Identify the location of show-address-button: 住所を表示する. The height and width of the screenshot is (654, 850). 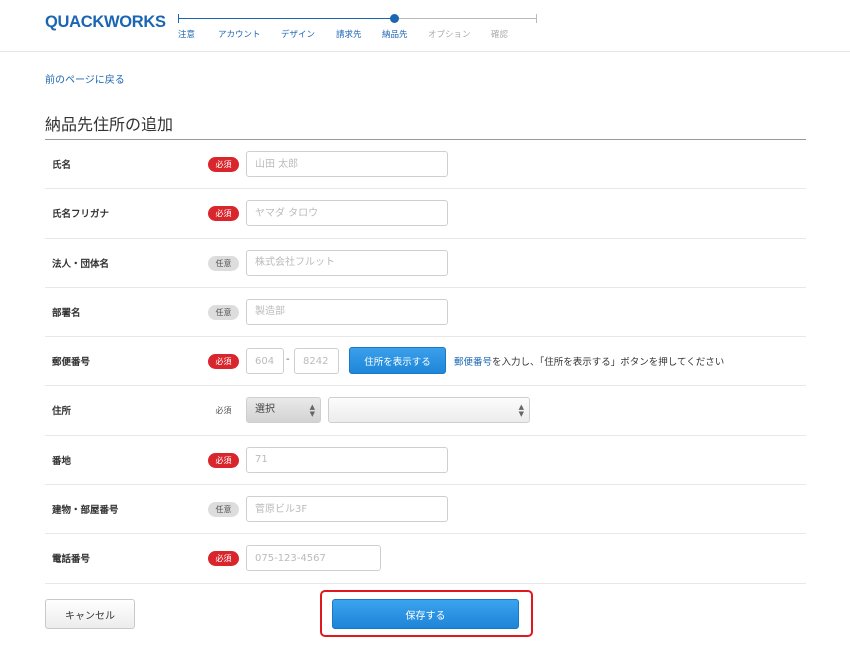
(397, 361).